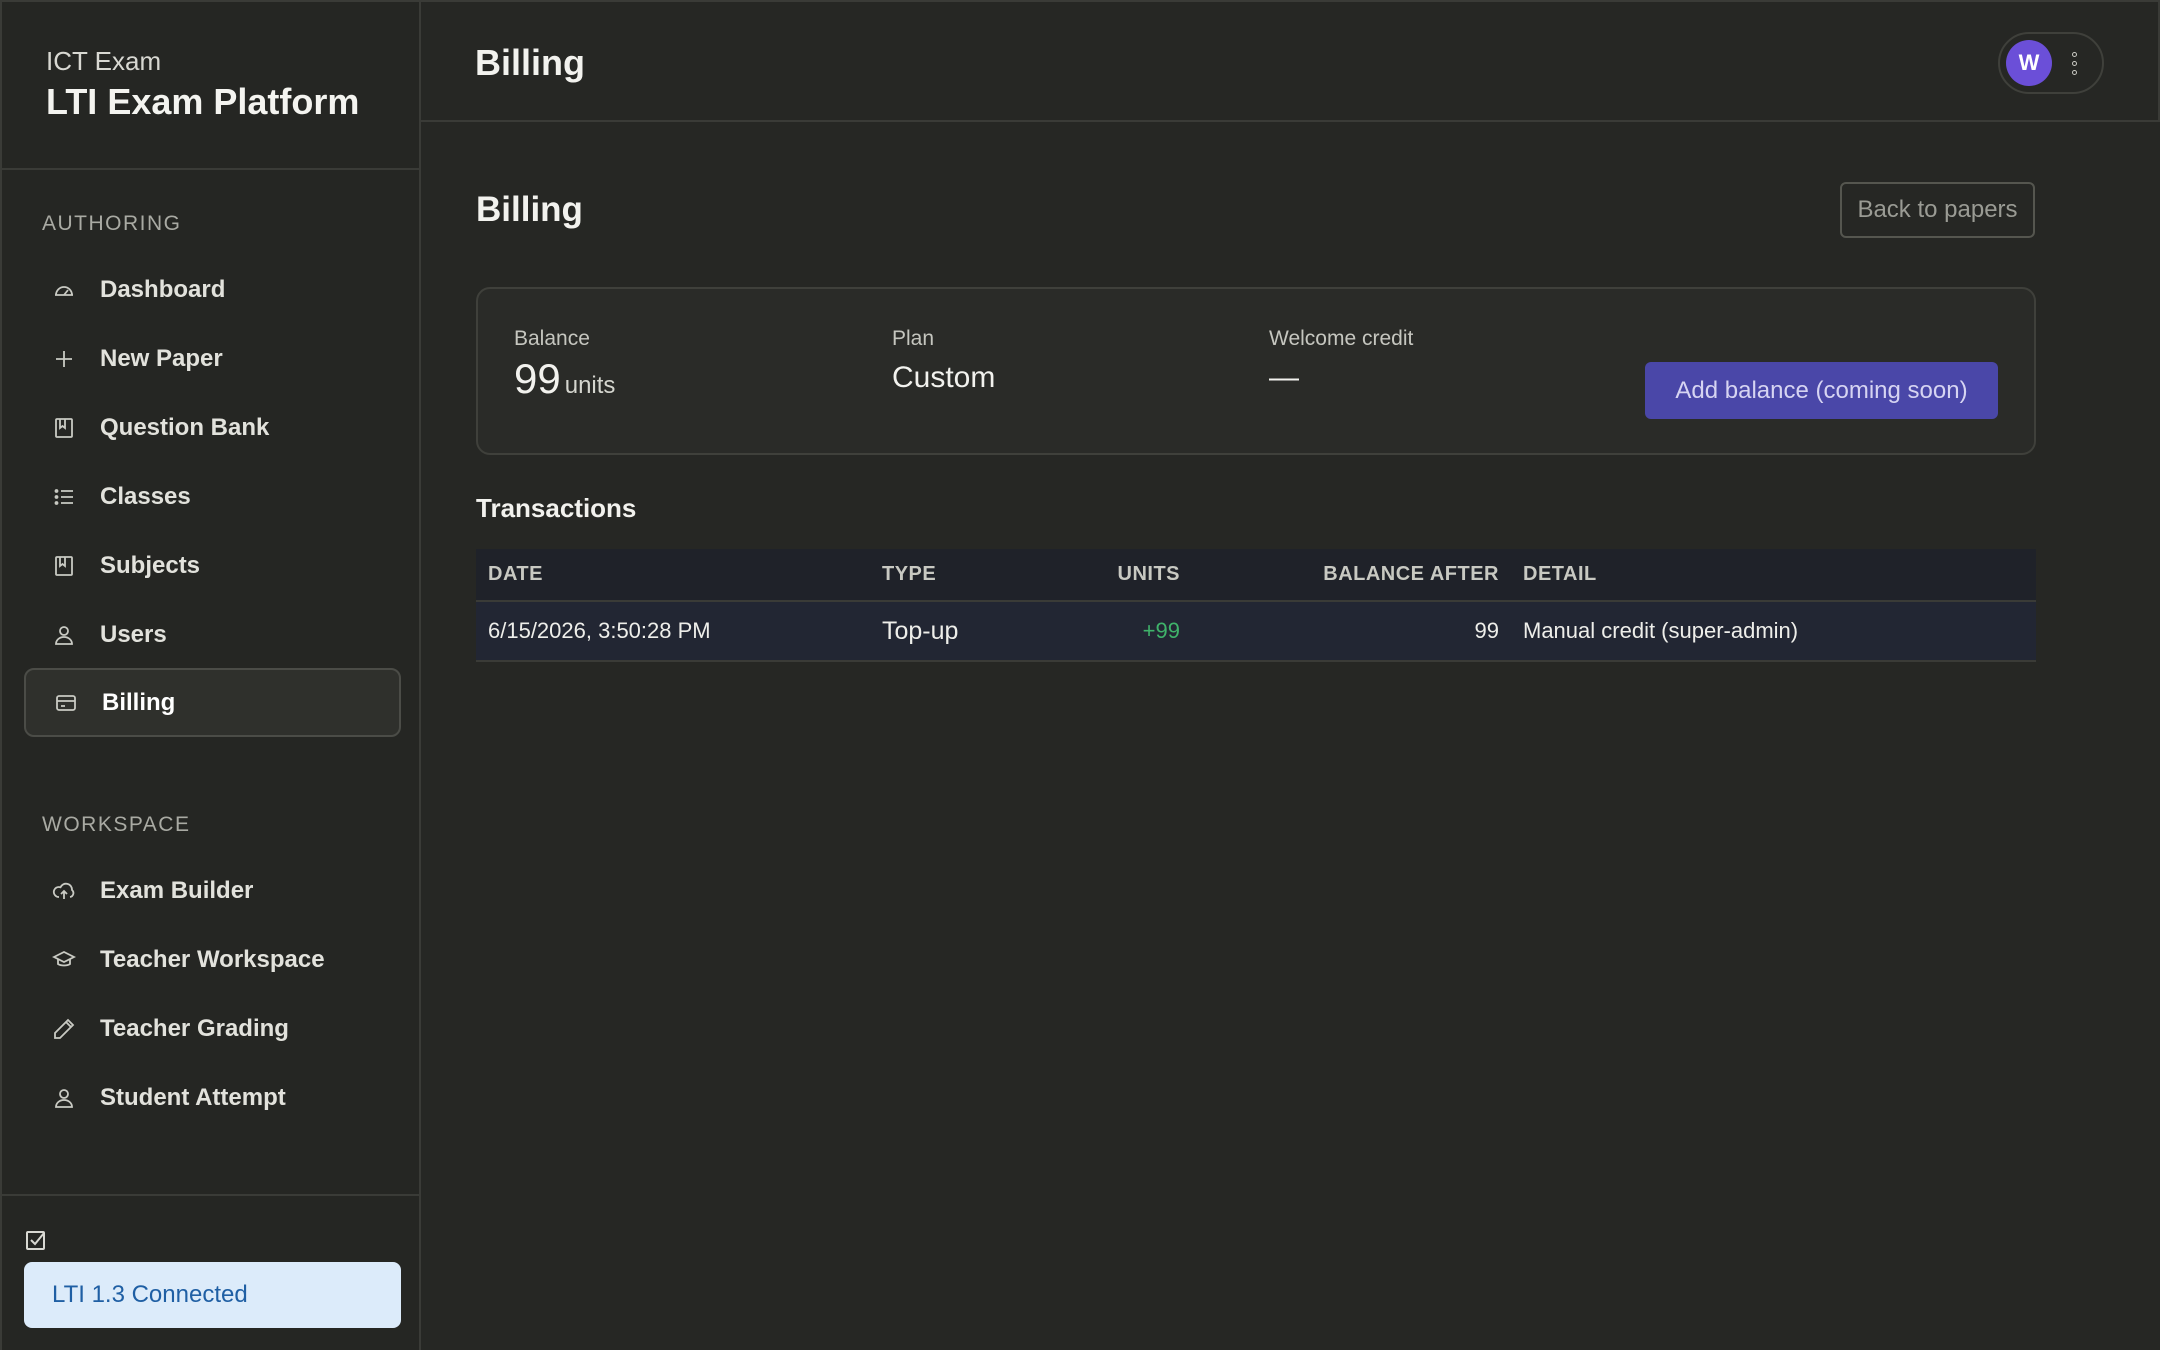  I want to click on user-menu: W, so click(2051, 63).